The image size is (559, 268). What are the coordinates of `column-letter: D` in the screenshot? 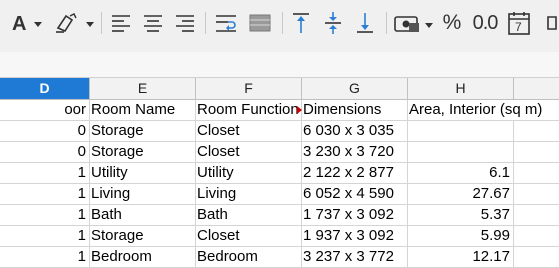 It's located at (44, 88).